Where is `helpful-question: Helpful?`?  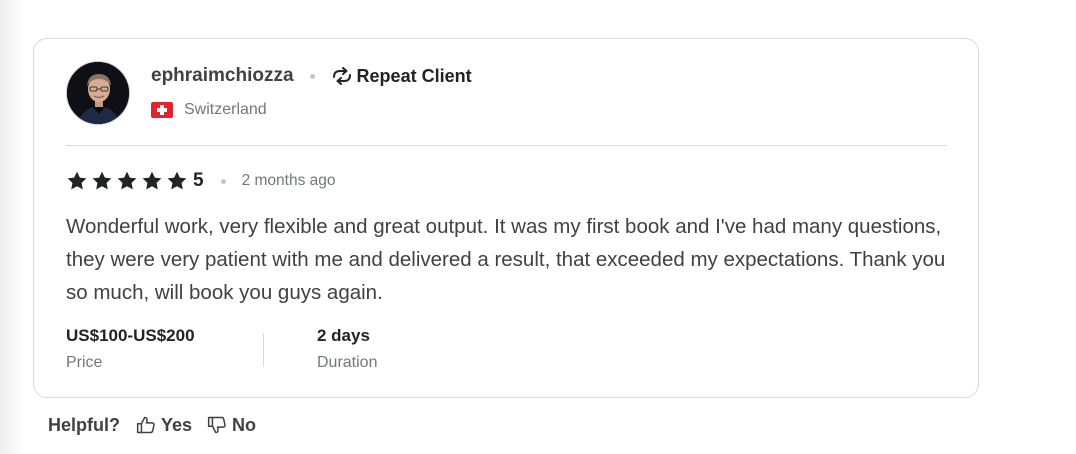 helpful-question: Helpful? is located at coordinates (84, 424).